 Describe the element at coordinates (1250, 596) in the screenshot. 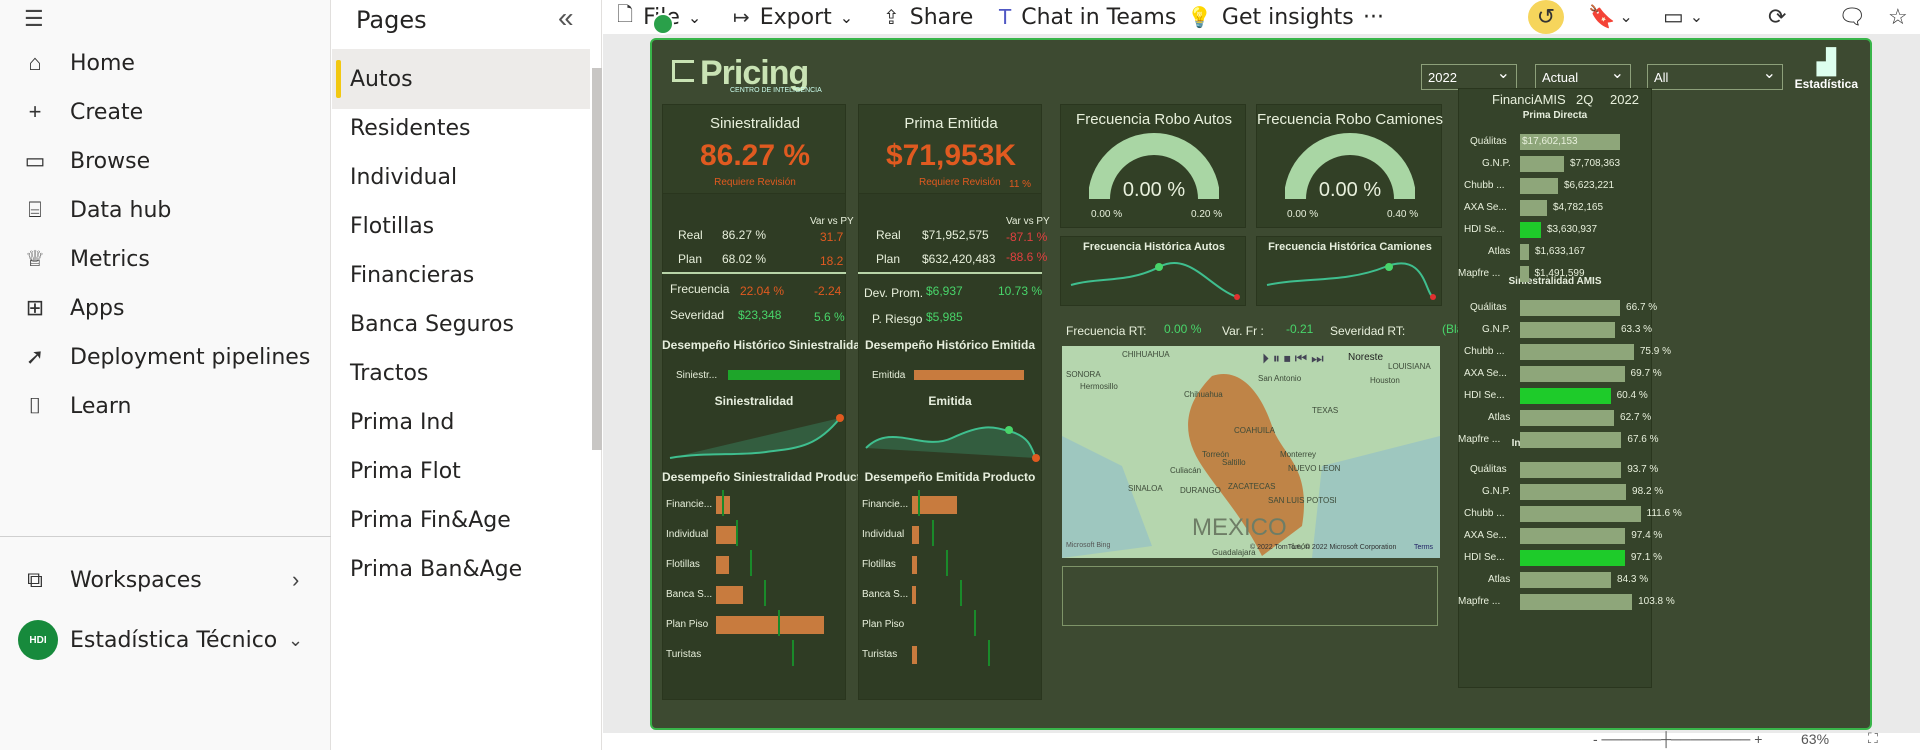

I see `empty-panel` at that location.